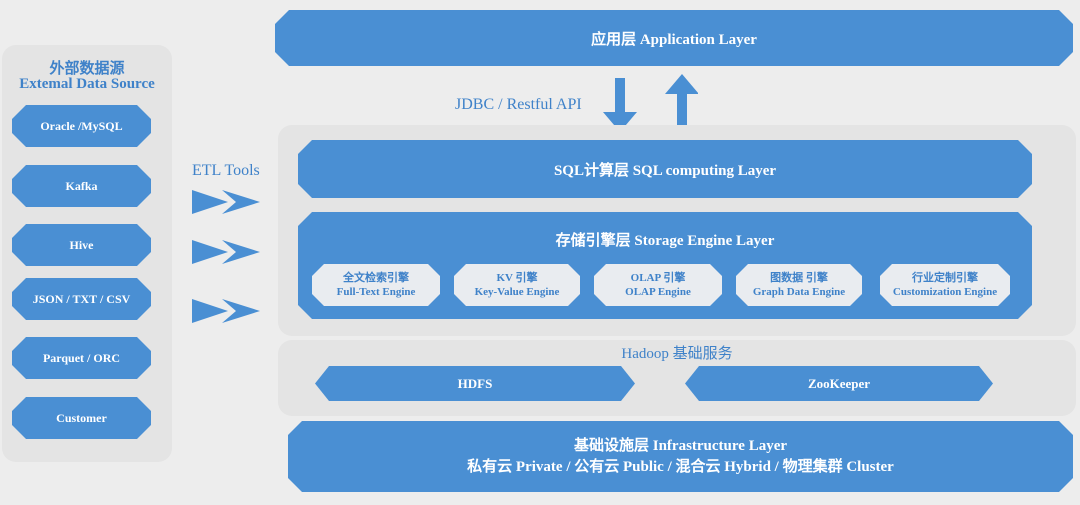 Image resolution: width=1080 pixels, height=505 pixels. What do you see at coordinates (799, 285) in the screenshot?
I see `engine-graph-data: 图数据 引擎 Graph Data Engine` at bounding box center [799, 285].